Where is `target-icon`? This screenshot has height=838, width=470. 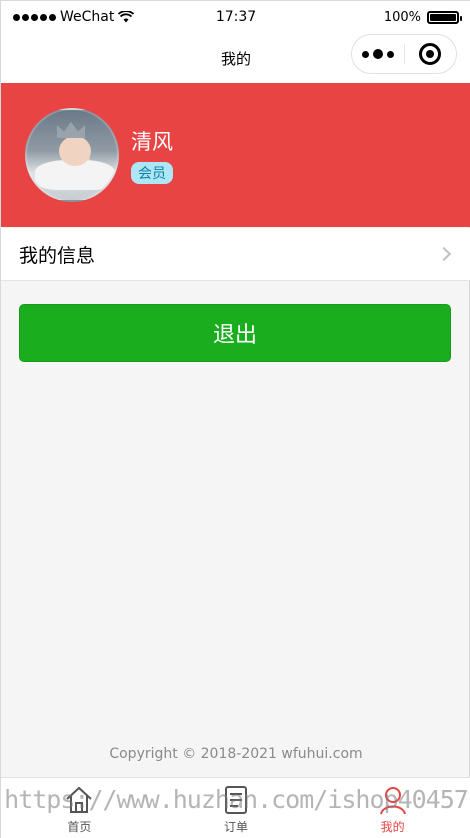 target-icon is located at coordinates (430, 54).